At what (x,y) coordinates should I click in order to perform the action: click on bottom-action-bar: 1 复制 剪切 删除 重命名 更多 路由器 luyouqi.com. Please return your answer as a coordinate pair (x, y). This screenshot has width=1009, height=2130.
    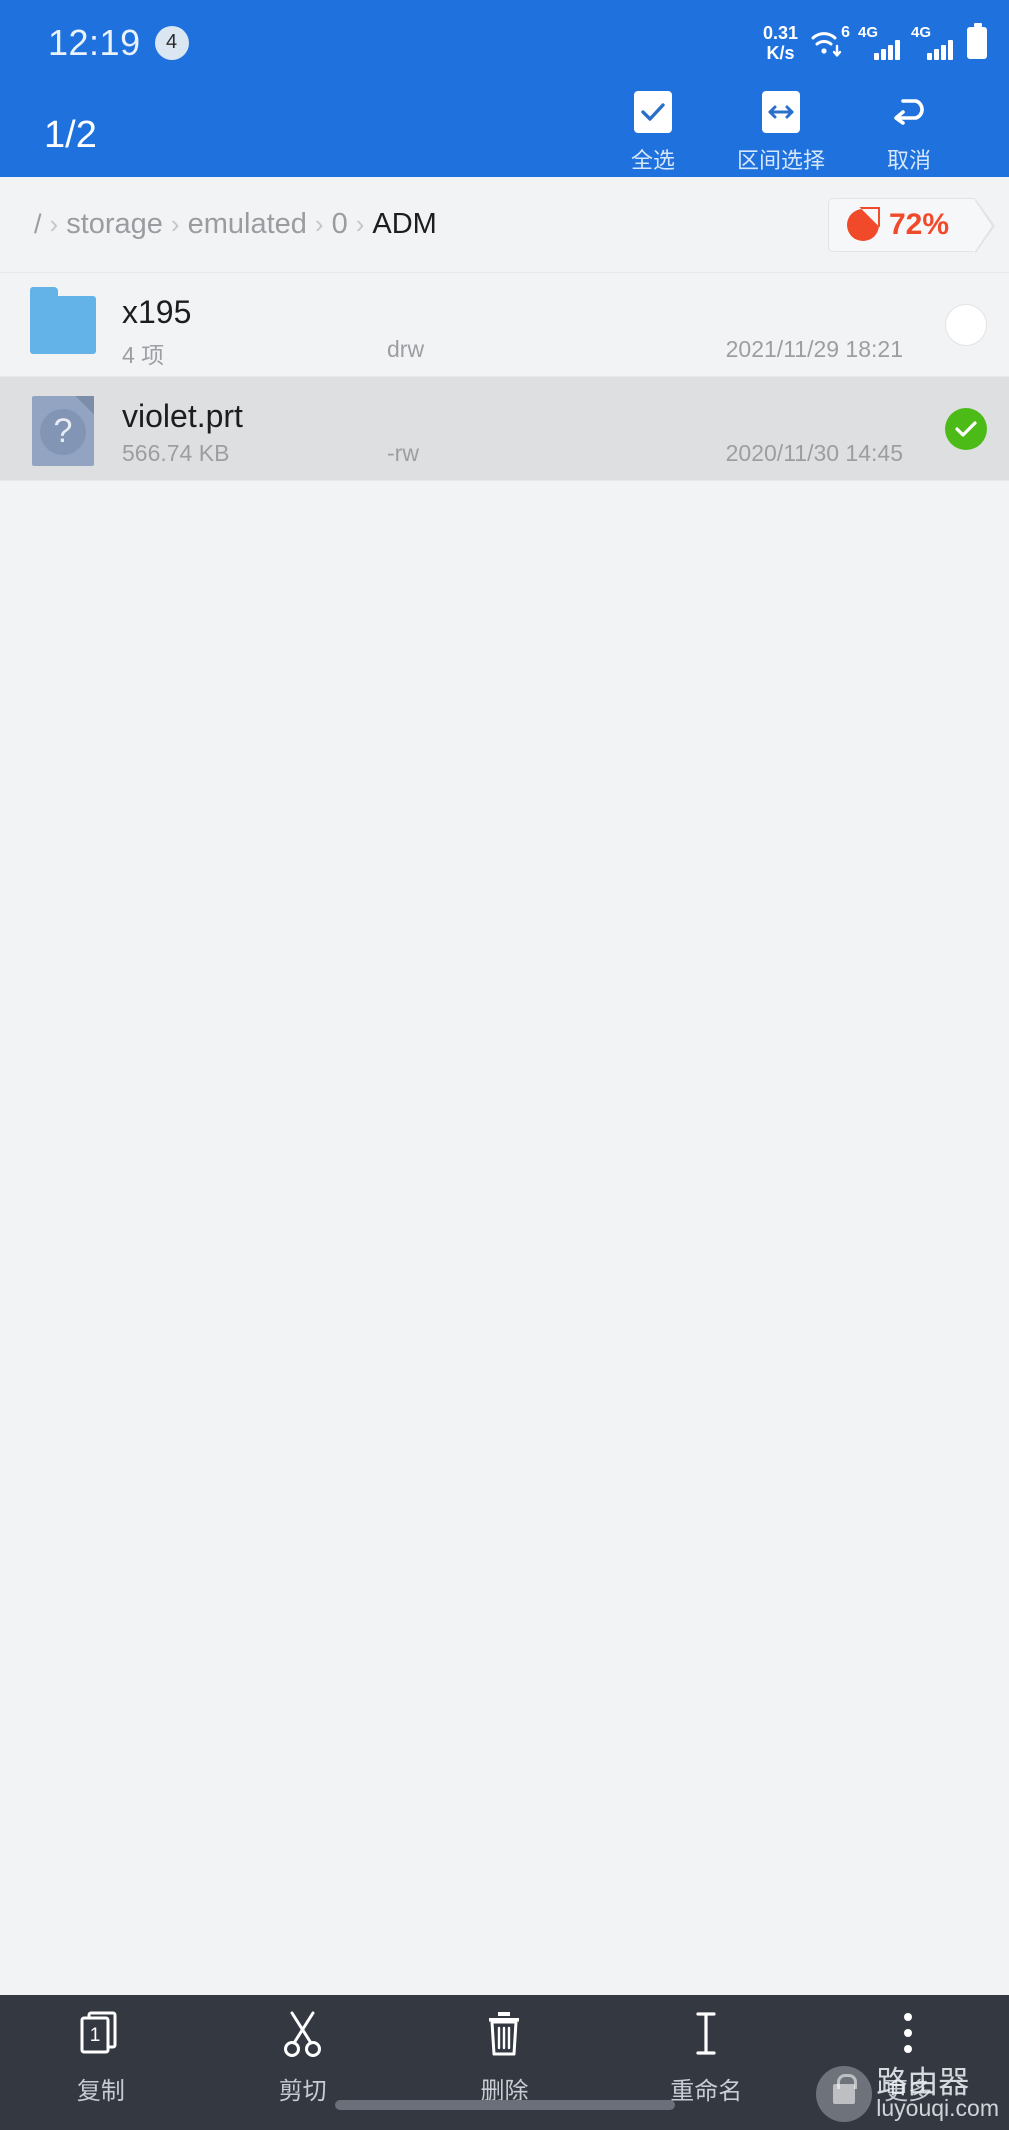
    Looking at the image, I should click on (504, 2062).